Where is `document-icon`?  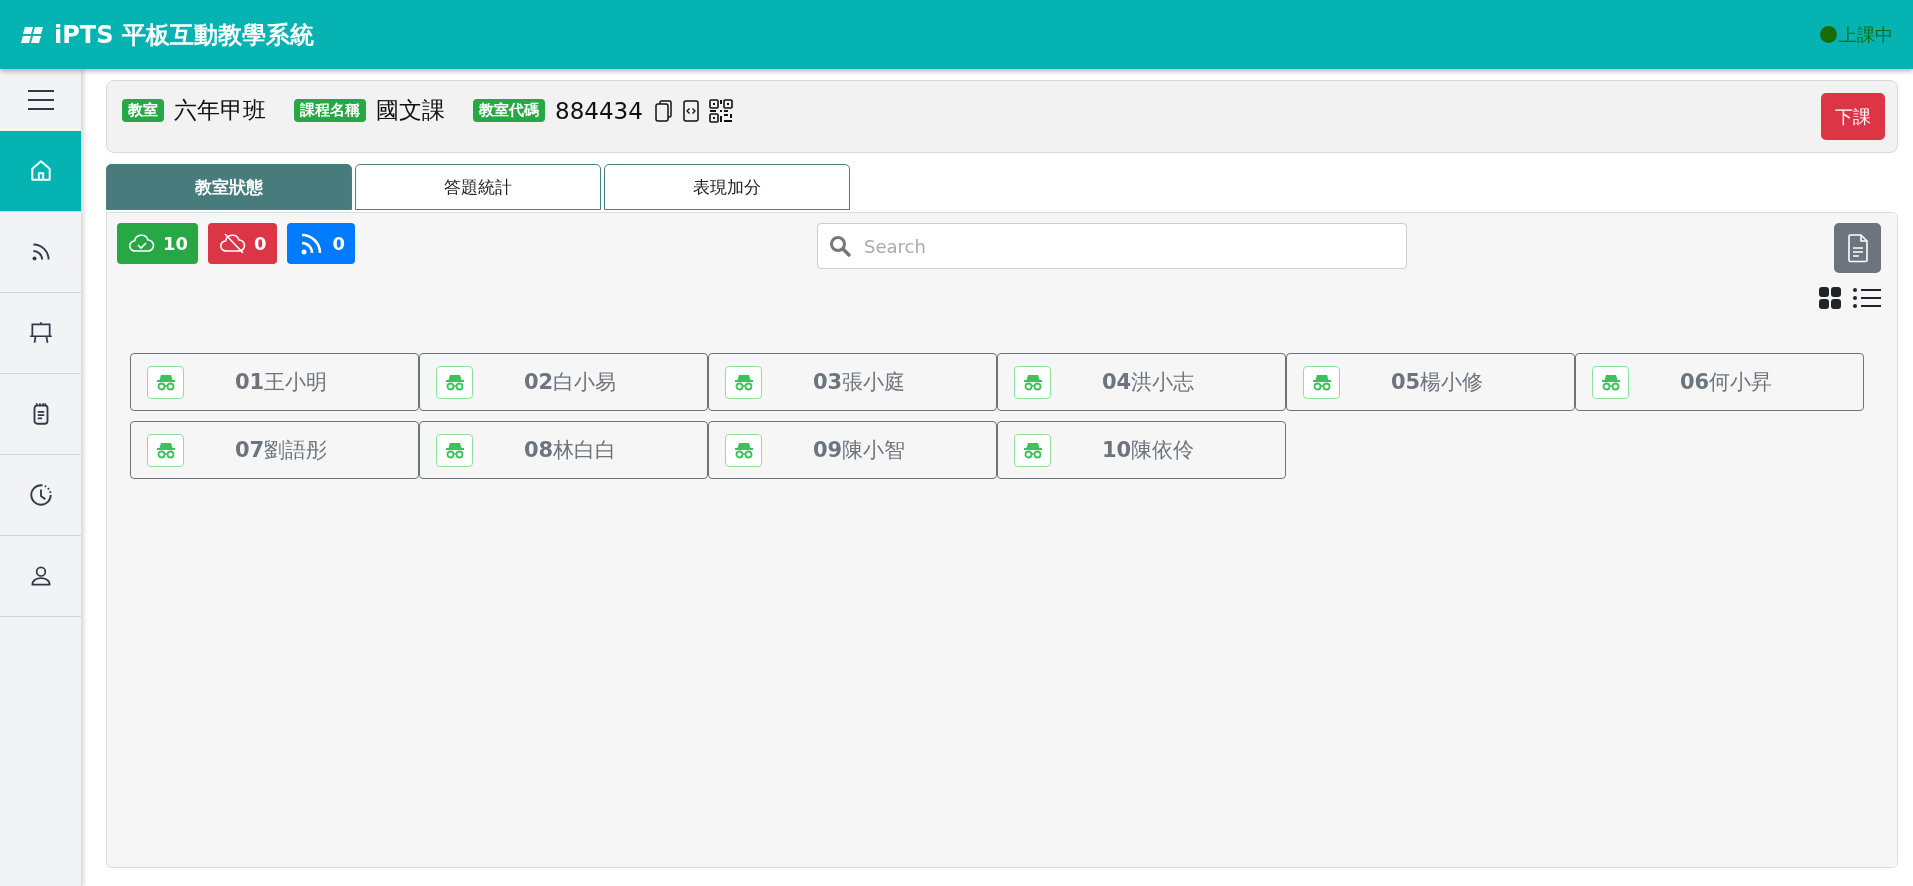 document-icon is located at coordinates (1857, 248).